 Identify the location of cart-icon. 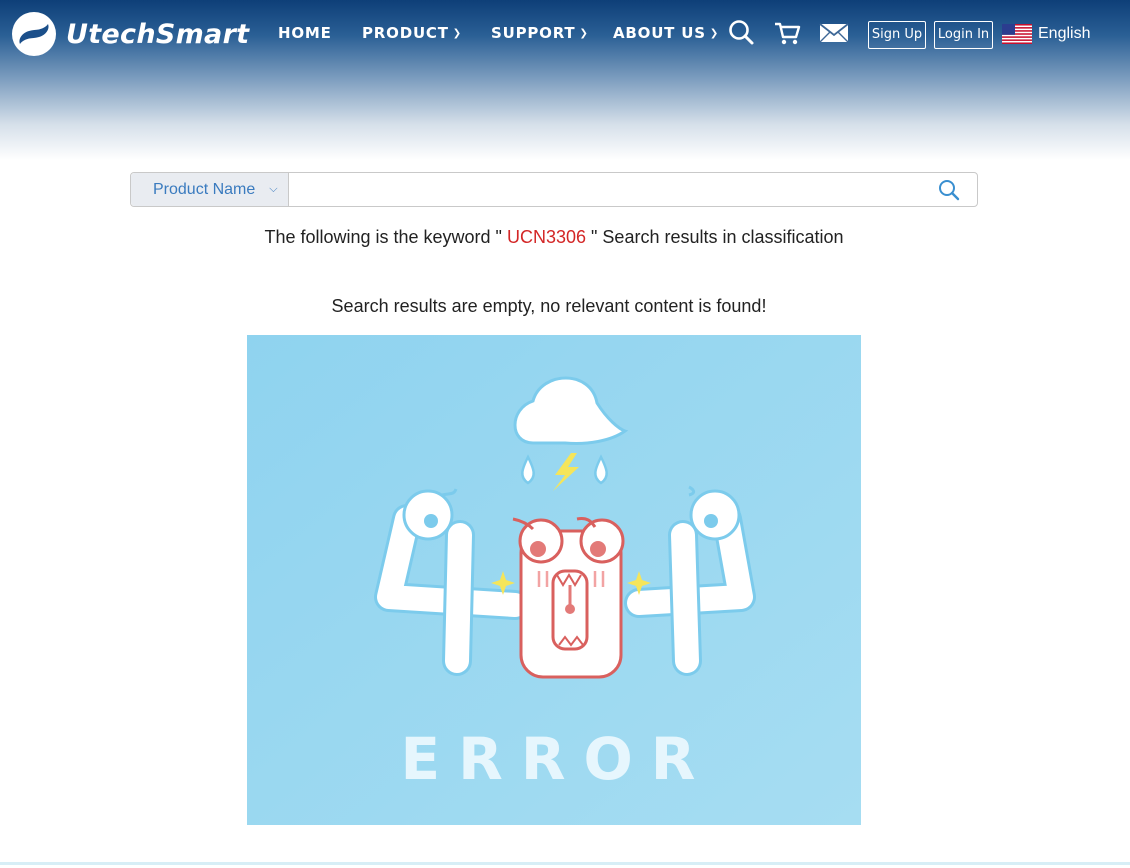
(787, 33).